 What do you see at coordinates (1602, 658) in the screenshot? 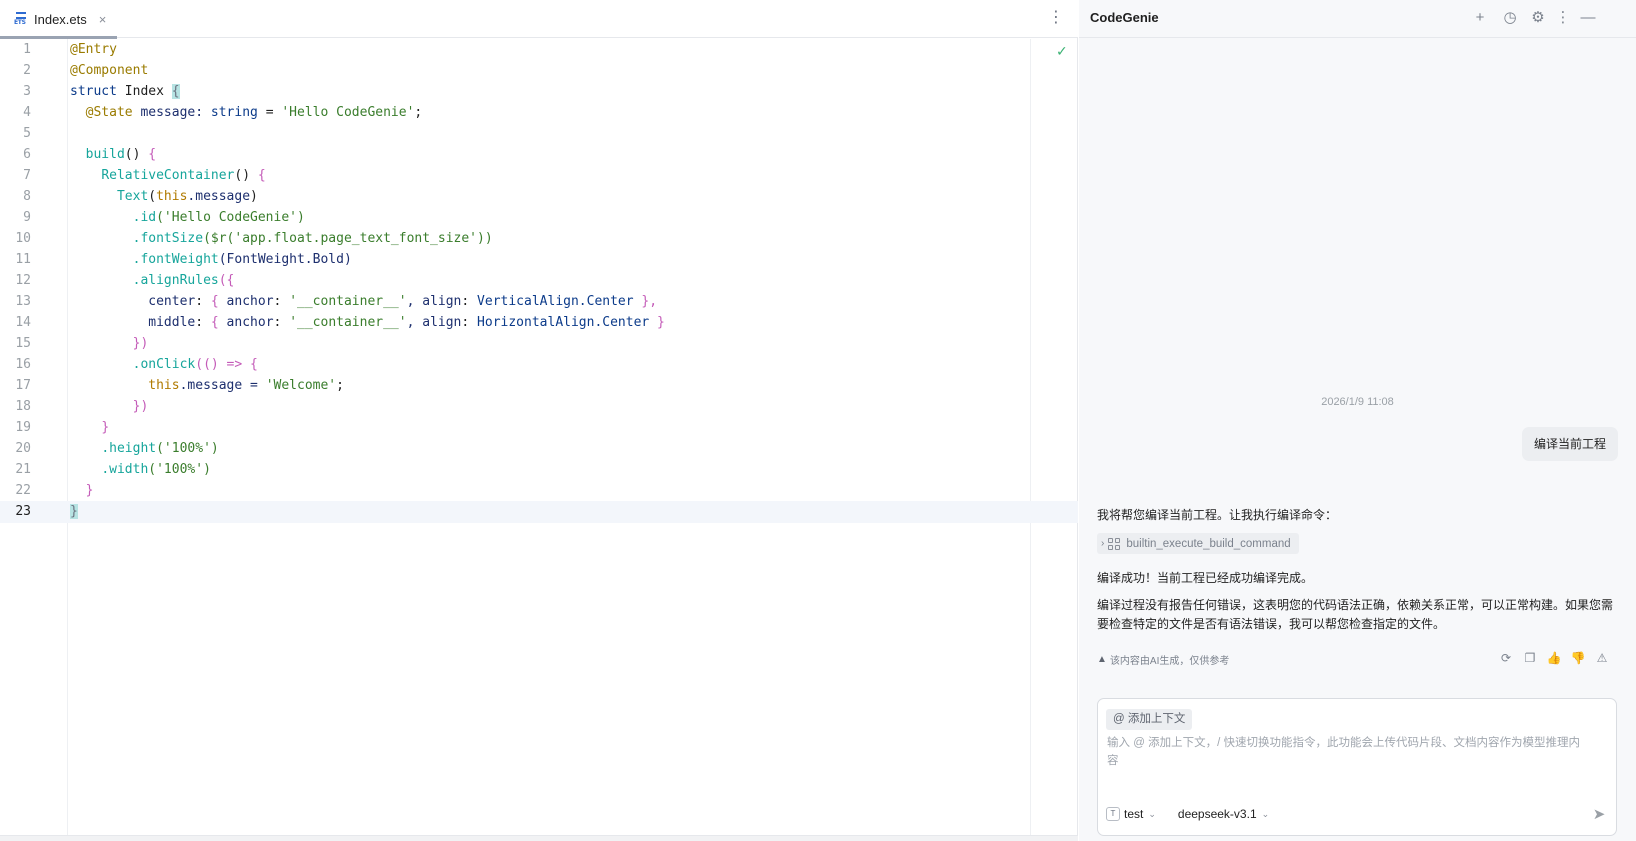
I see `report-icon: ⚠` at bounding box center [1602, 658].